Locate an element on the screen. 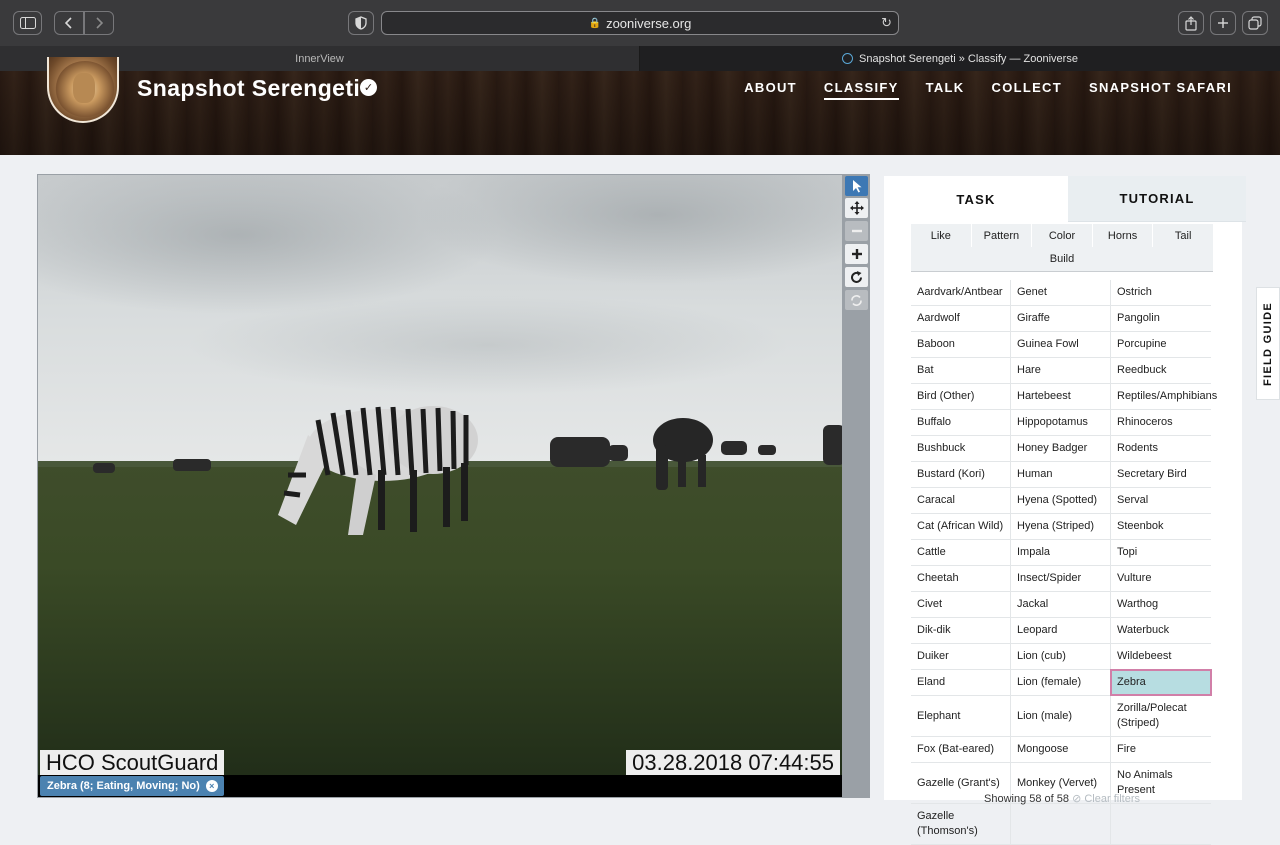  species-option: Bushbuck is located at coordinates (961, 448).